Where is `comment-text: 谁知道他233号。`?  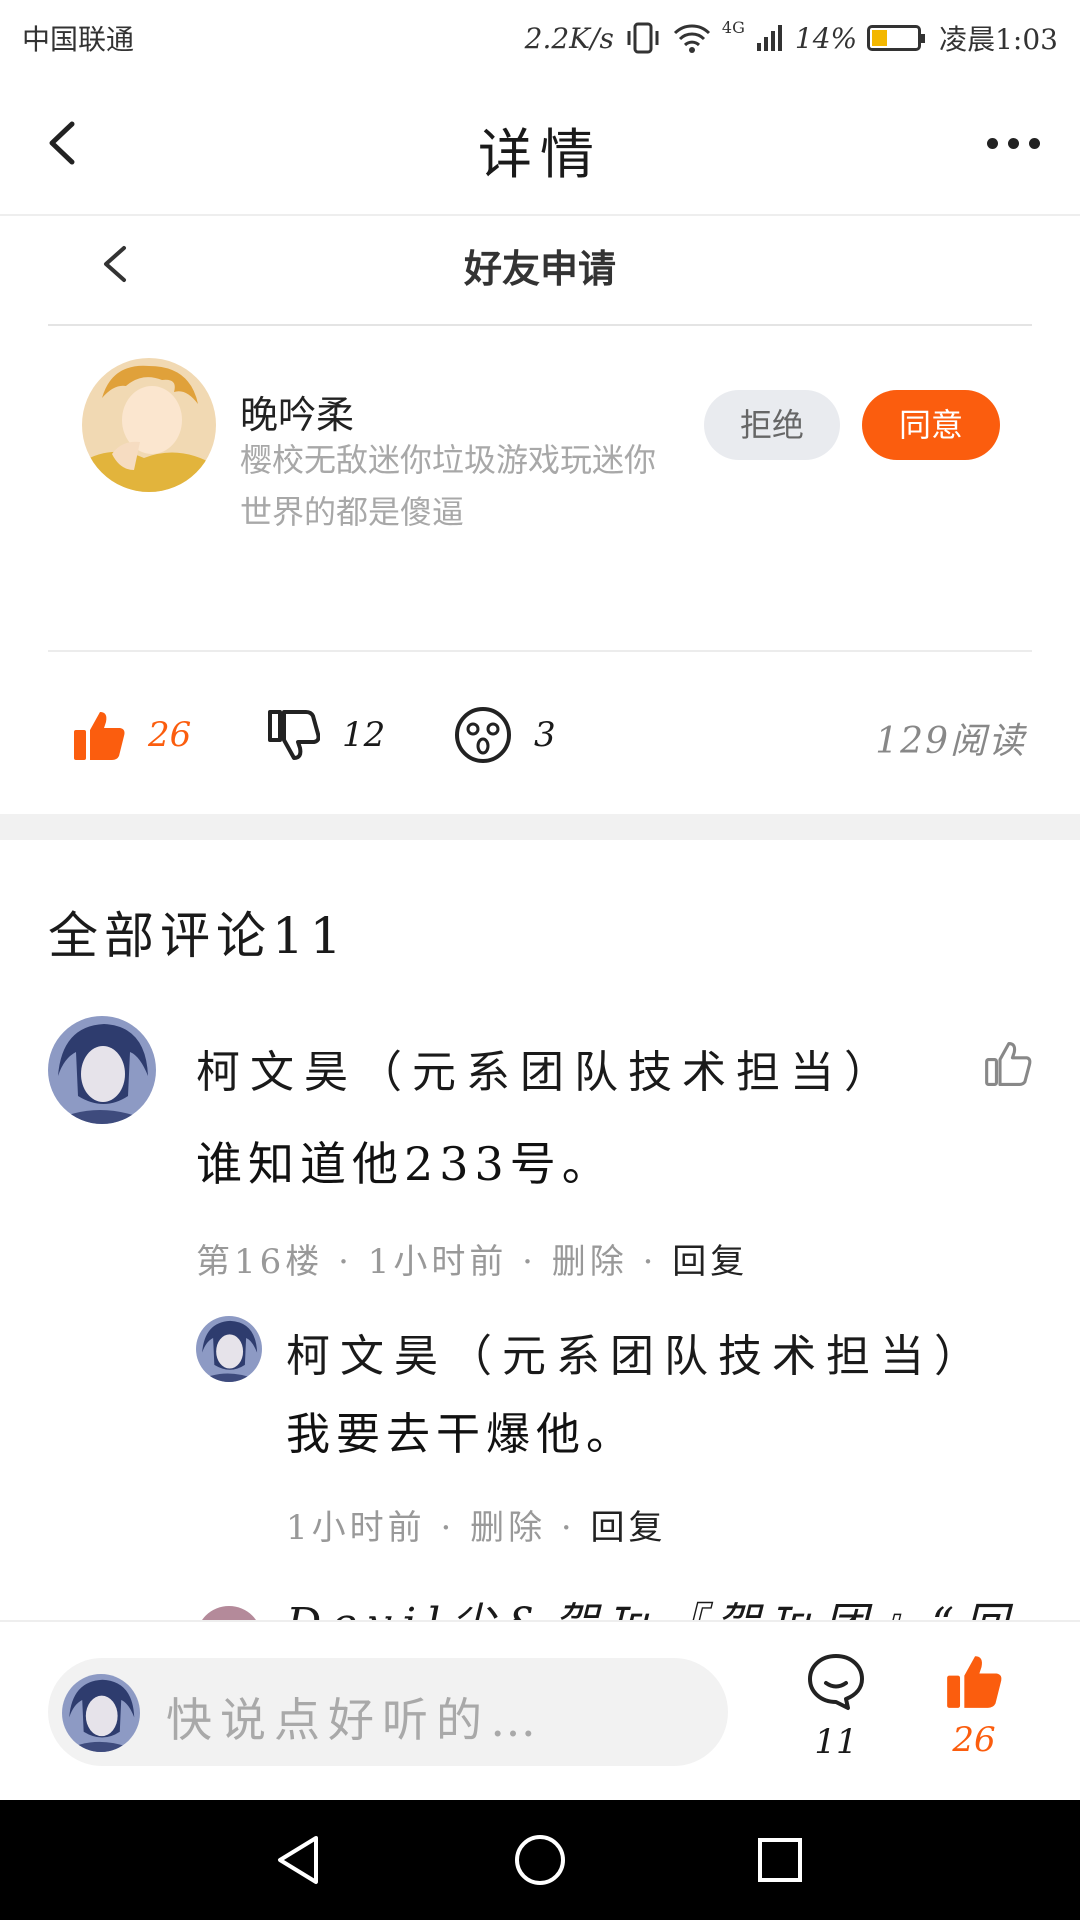
comment-text: 谁知道他233号。 is located at coordinates (405, 1164).